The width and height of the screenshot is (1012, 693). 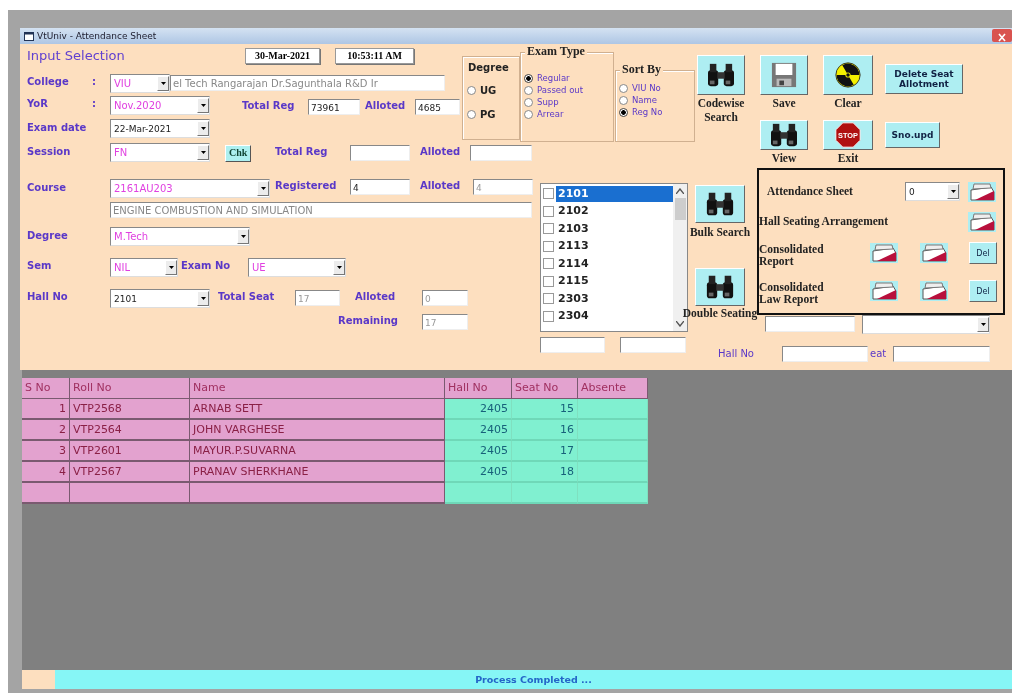 What do you see at coordinates (614, 281) in the screenshot?
I see `list-item: 2115` at bounding box center [614, 281].